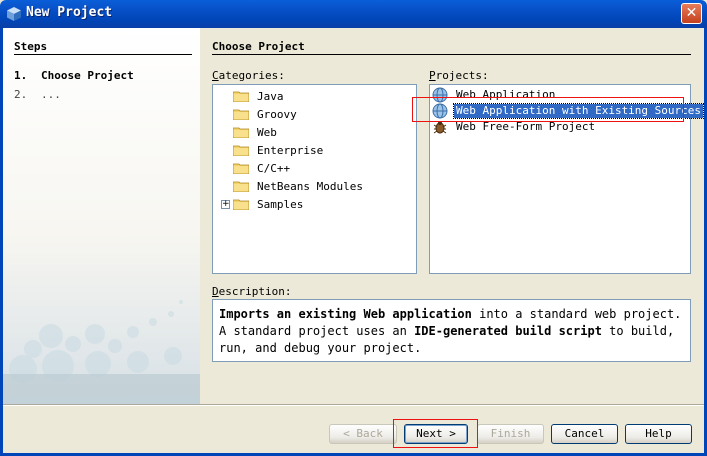 The image size is (707, 456). I want to click on category-label: Groovy, so click(277, 114).